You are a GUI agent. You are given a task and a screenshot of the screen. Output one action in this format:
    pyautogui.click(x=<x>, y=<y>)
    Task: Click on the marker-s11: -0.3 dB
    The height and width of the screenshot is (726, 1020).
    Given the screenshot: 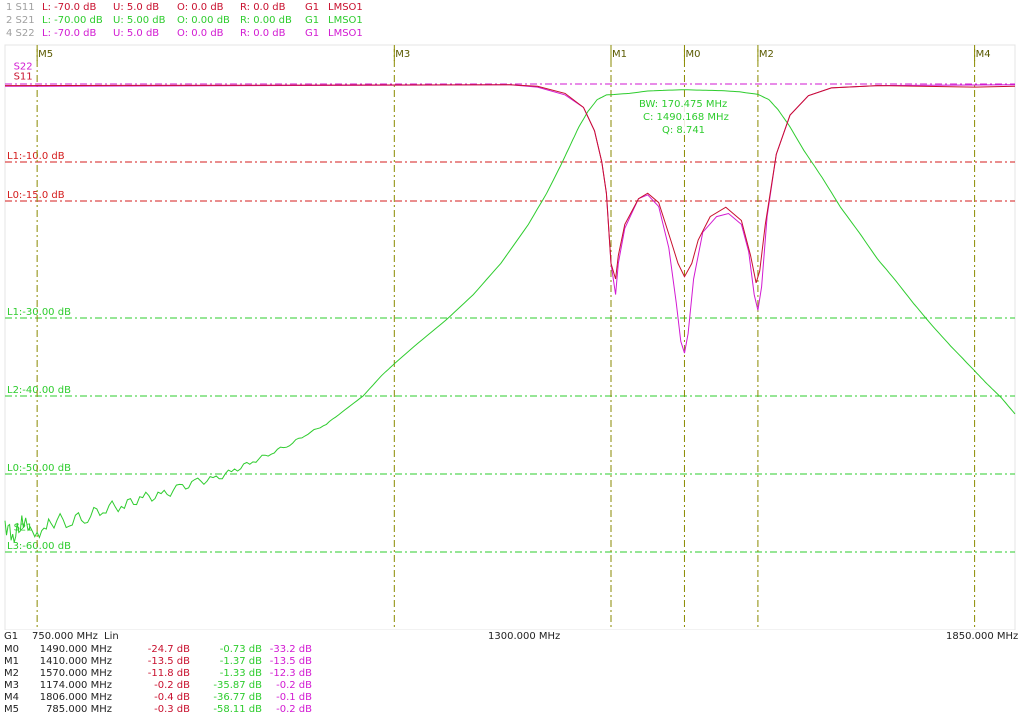 What is the action you would take?
    pyautogui.click(x=172, y=709)
    